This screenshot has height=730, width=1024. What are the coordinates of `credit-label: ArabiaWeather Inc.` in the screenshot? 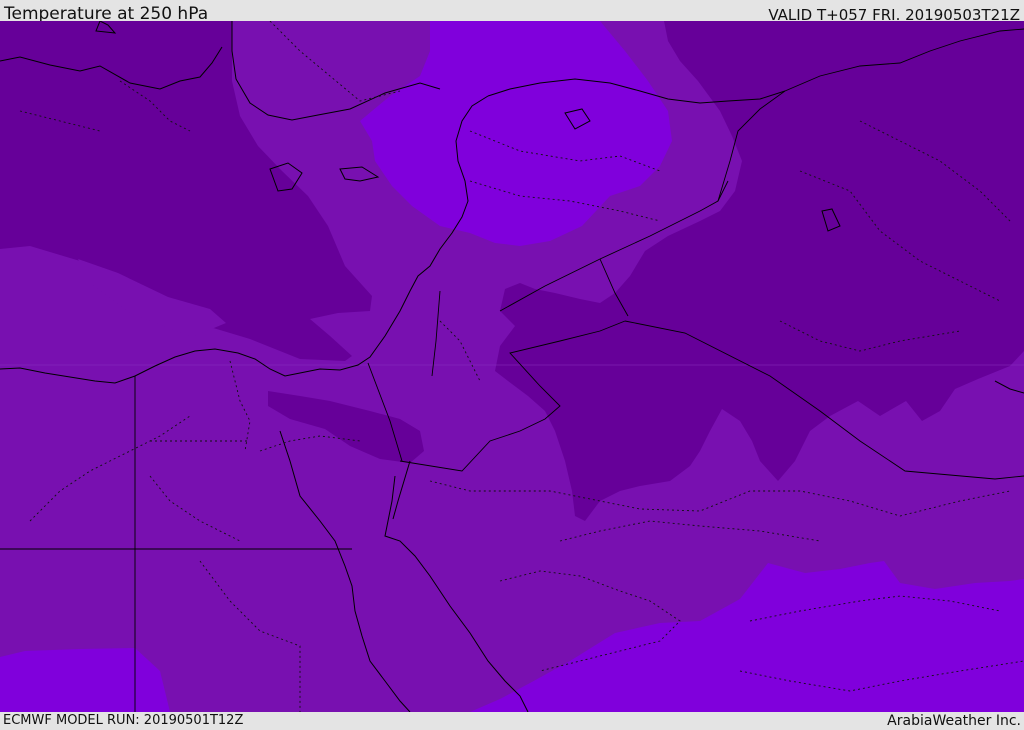 It's located at (954, 721).